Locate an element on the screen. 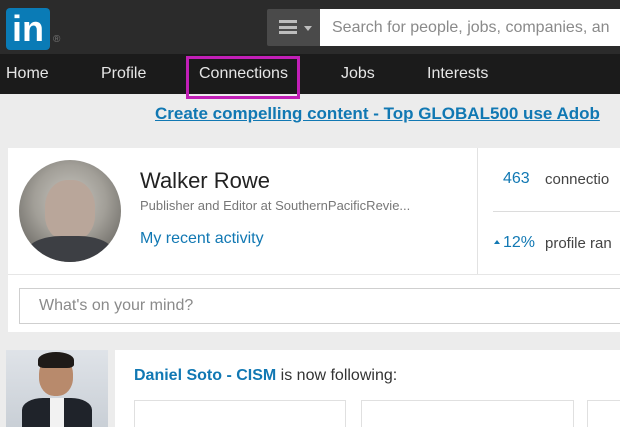  nav-profile: Profile is located at coordinates (123, 74).